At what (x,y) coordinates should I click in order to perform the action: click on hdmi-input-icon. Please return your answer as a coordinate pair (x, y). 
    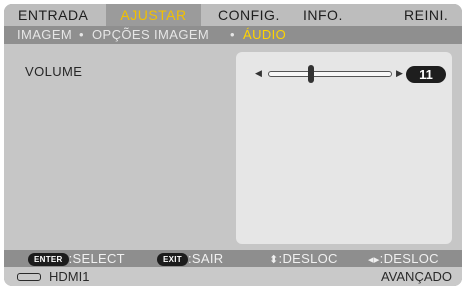
    Looking at the image, I should click on (29, 277).